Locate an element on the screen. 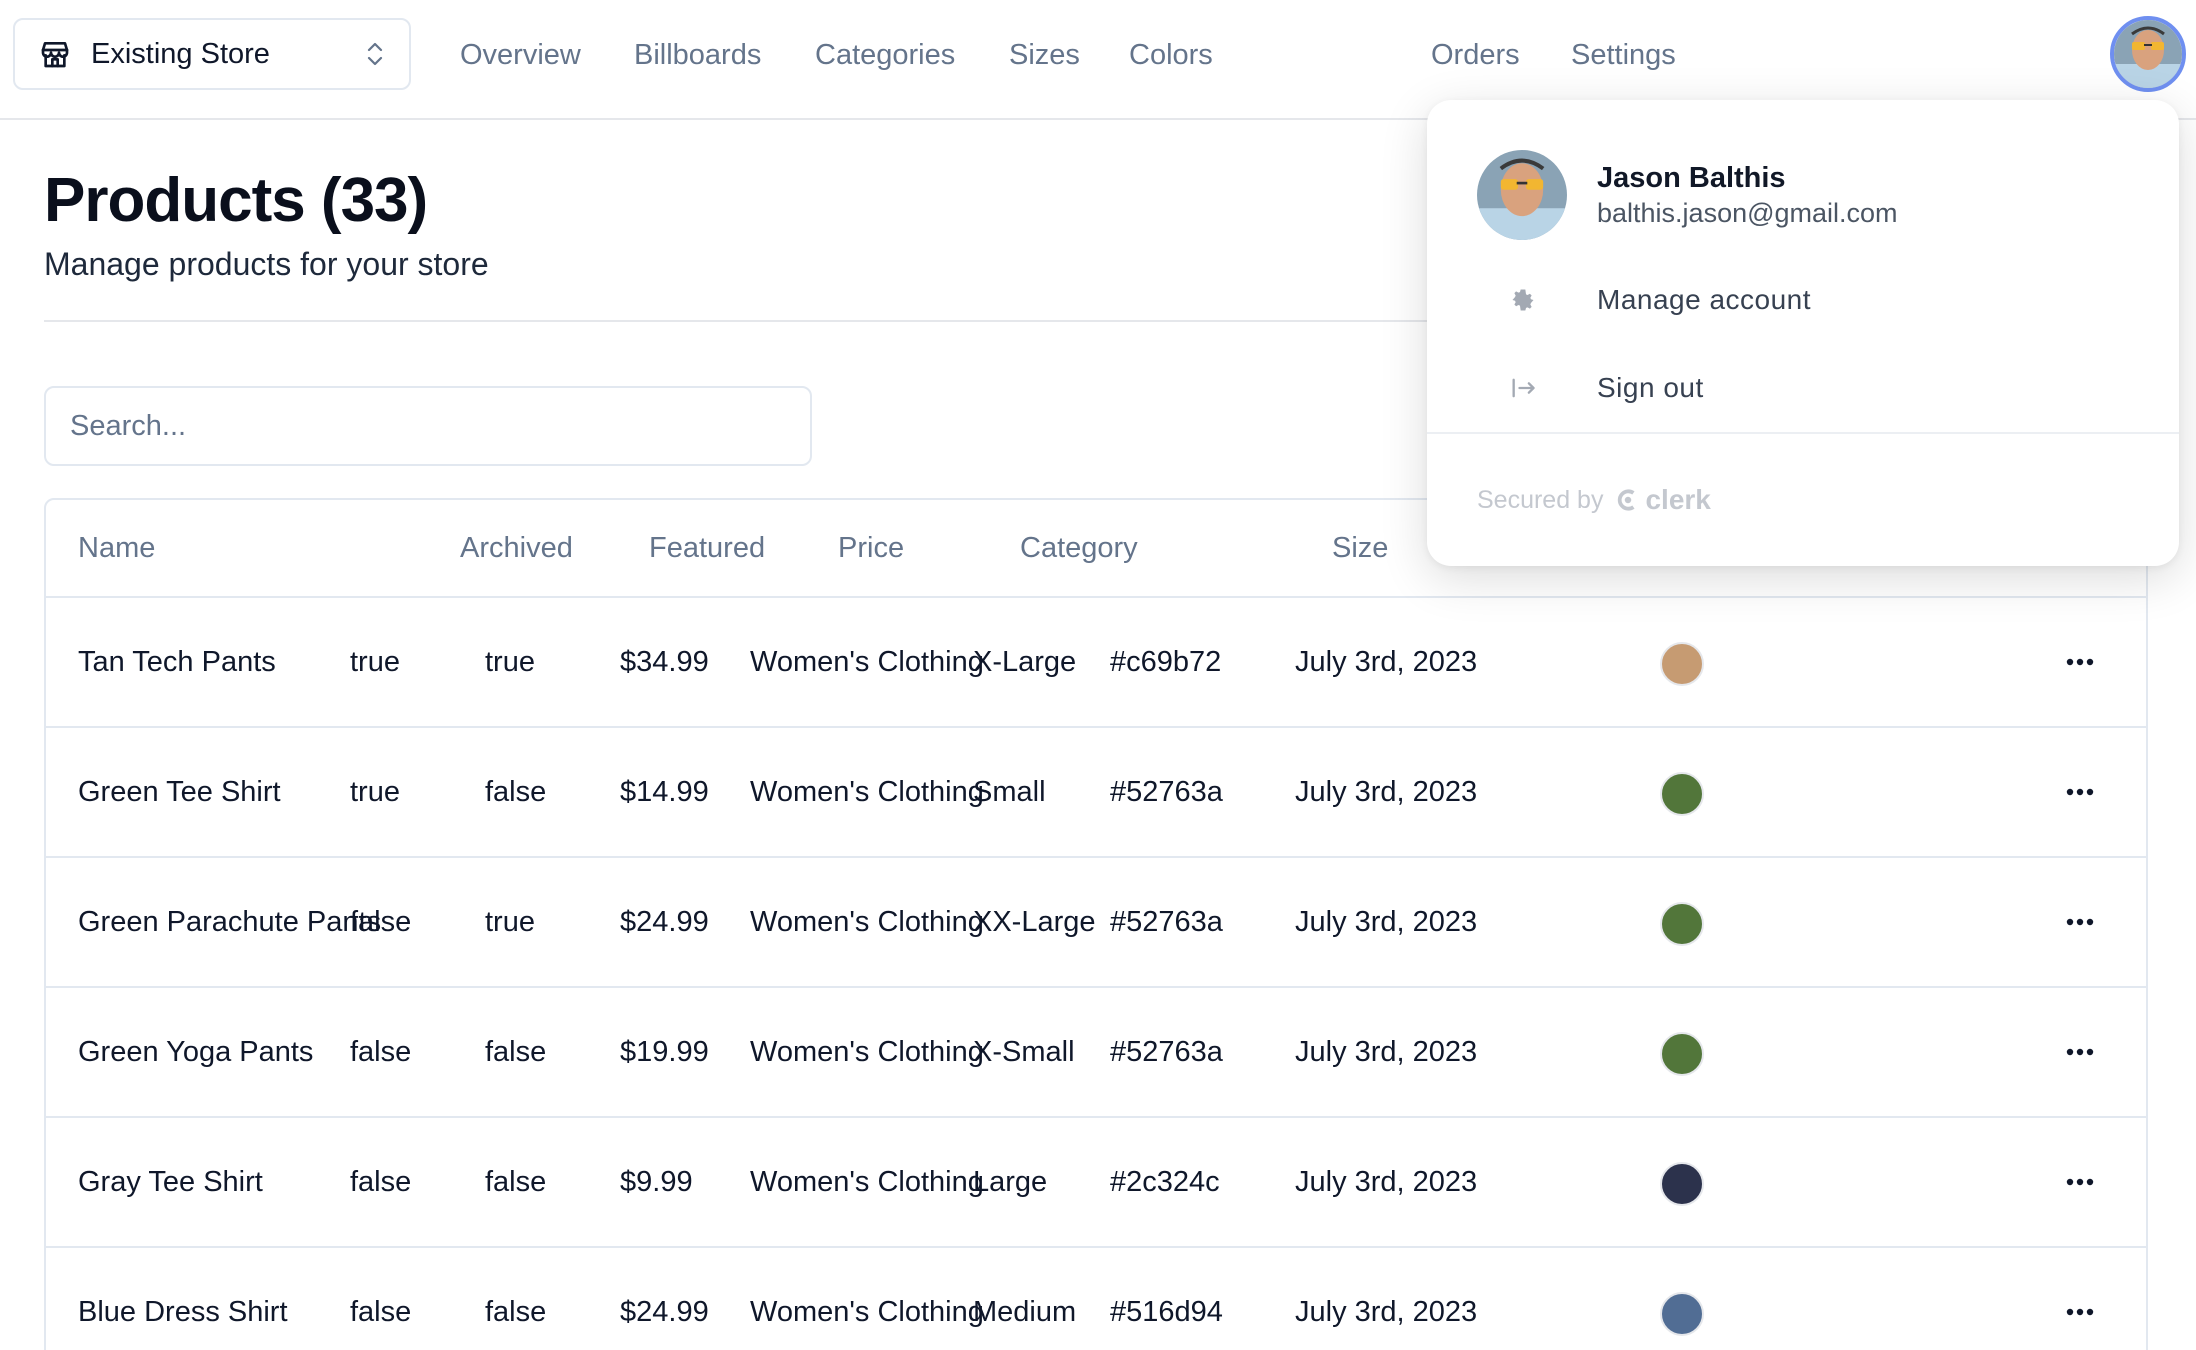  cell-price: $34.99 is located at coordinates (664, 662).